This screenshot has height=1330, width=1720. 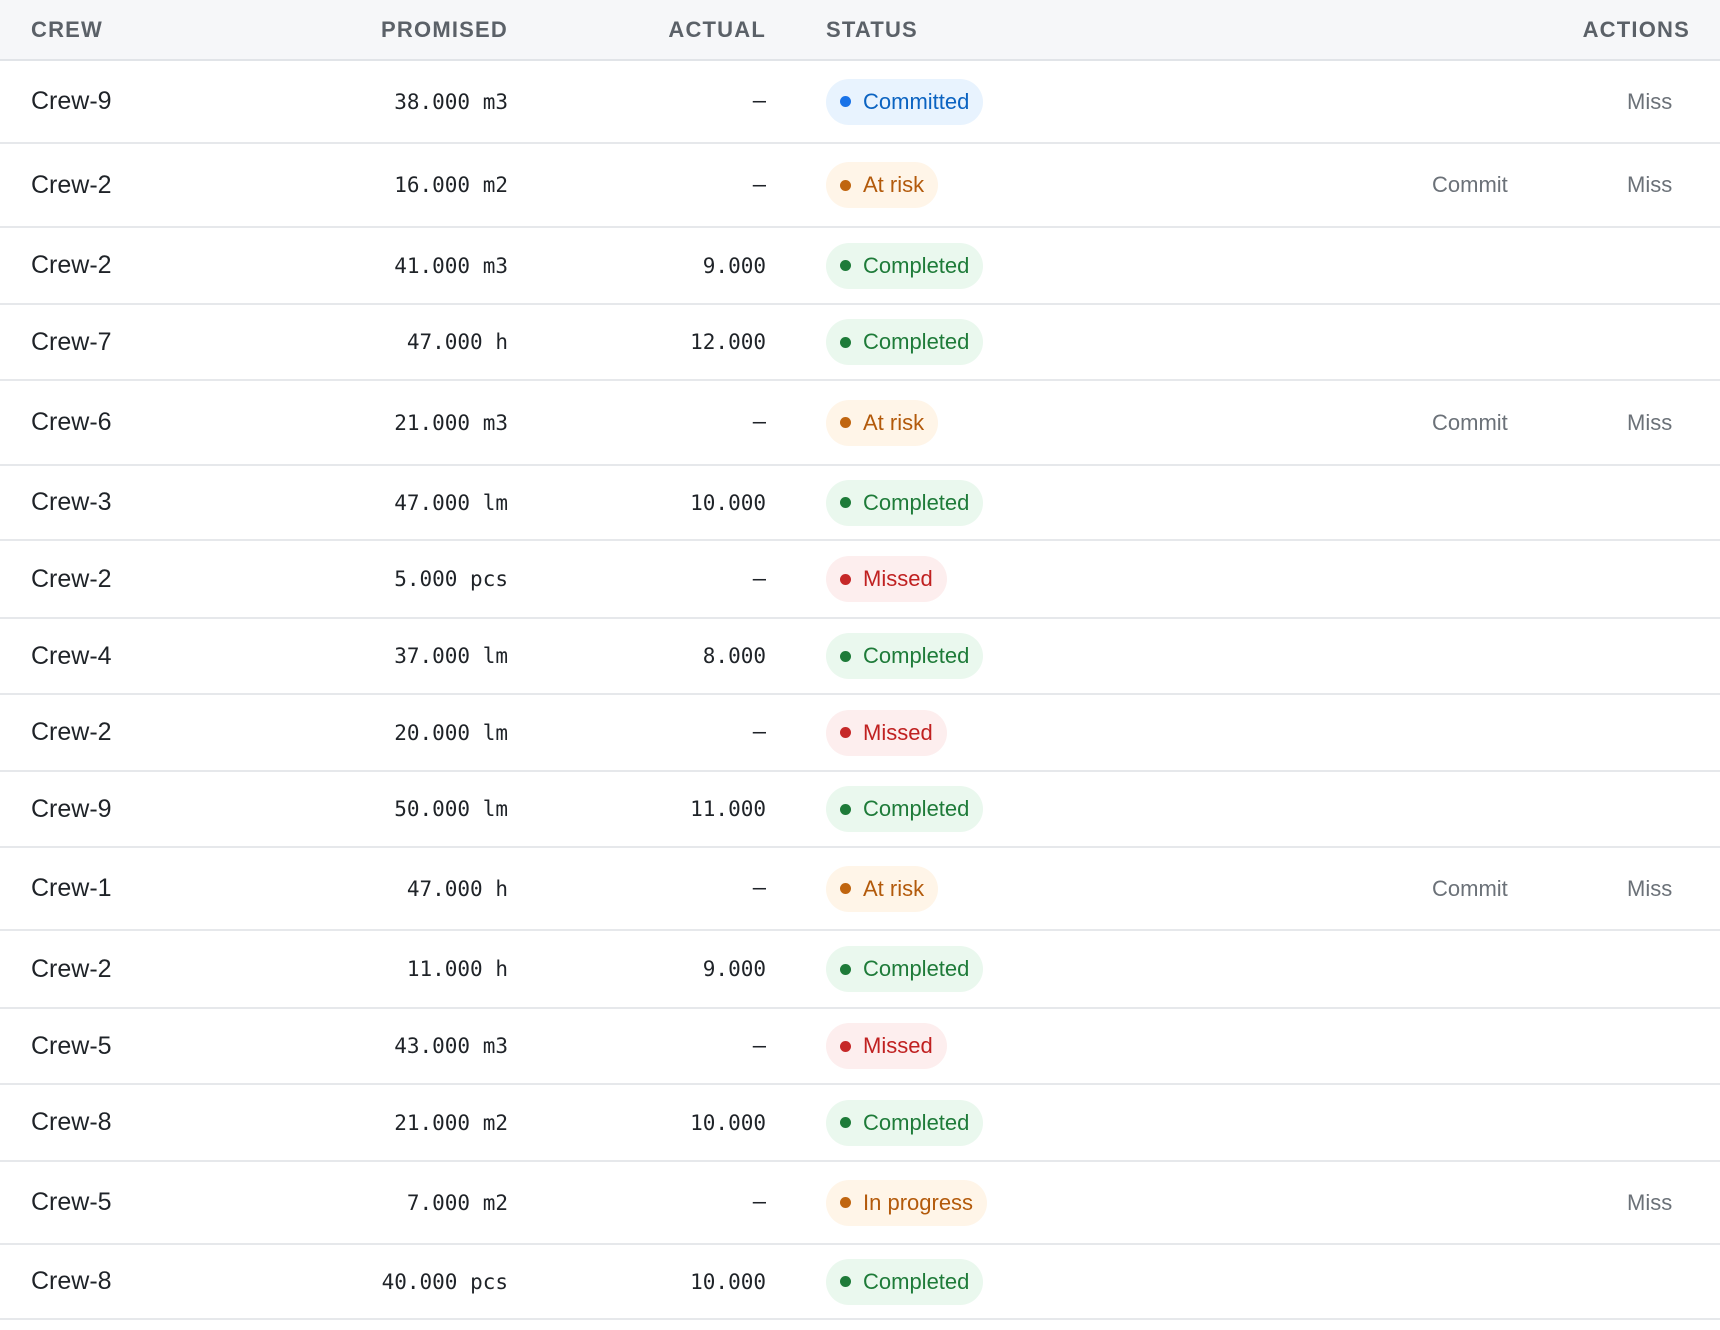 I want to click on table-row: Crew-8 40.000 pcs 10.000 Completed, so click(x=860, y=1282).